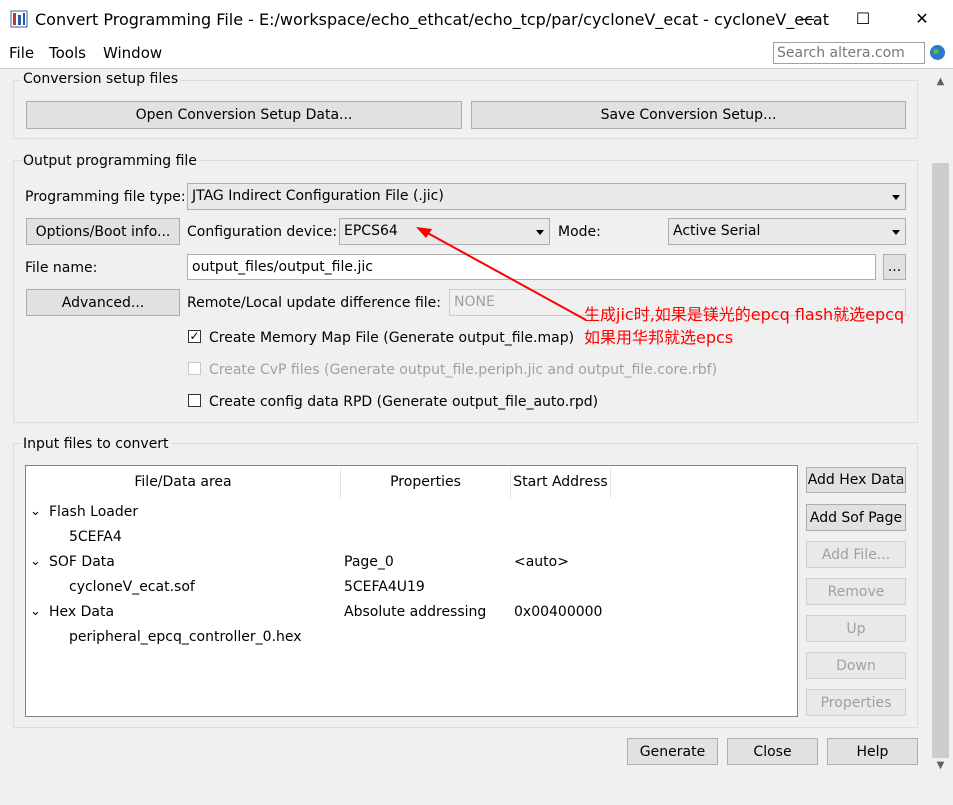  Describe the element at coordinates (659, 337) in the screenshot. I see `annotation-line-2: 如果用华邦就选epcs` at that location.